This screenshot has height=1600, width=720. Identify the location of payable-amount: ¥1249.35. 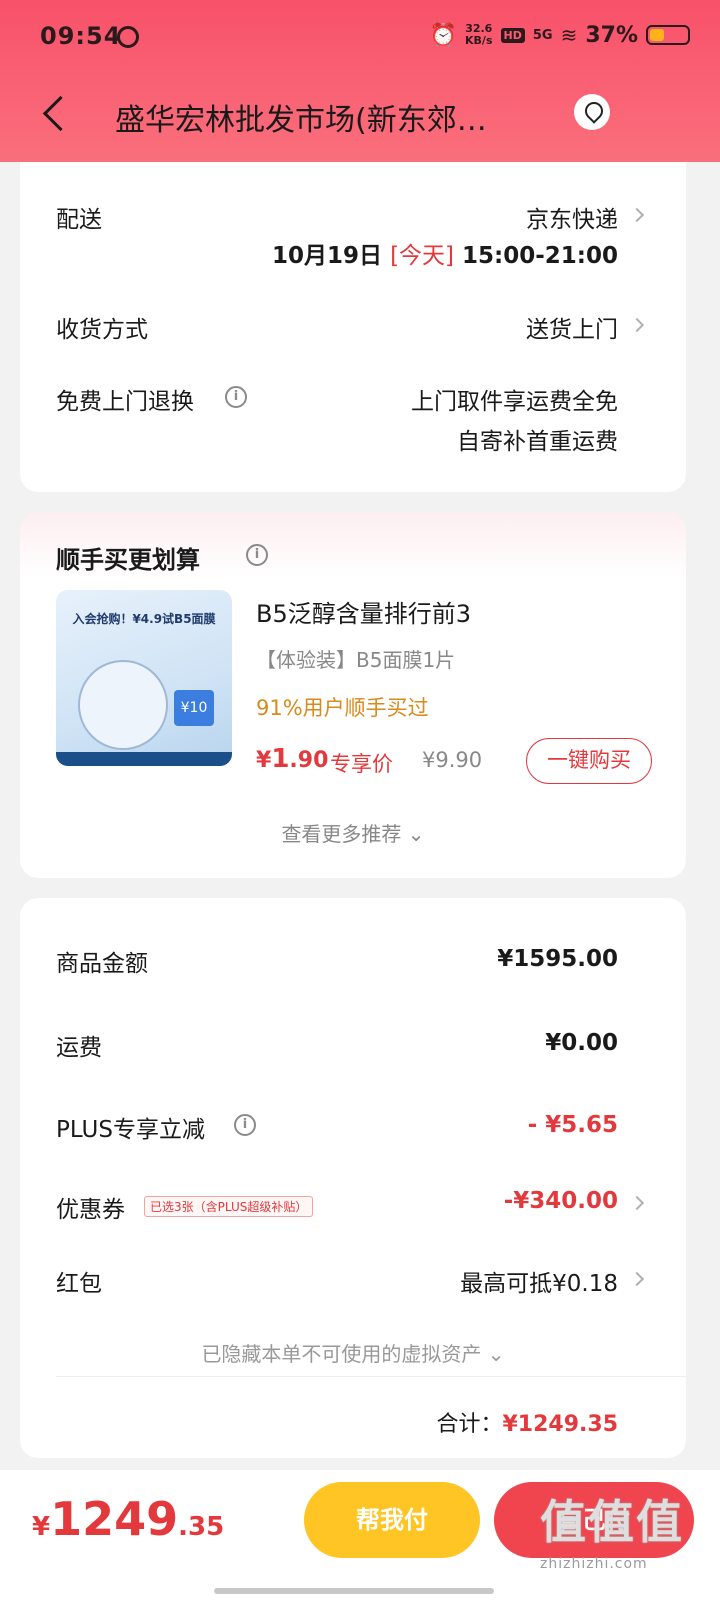
(128, 1519).